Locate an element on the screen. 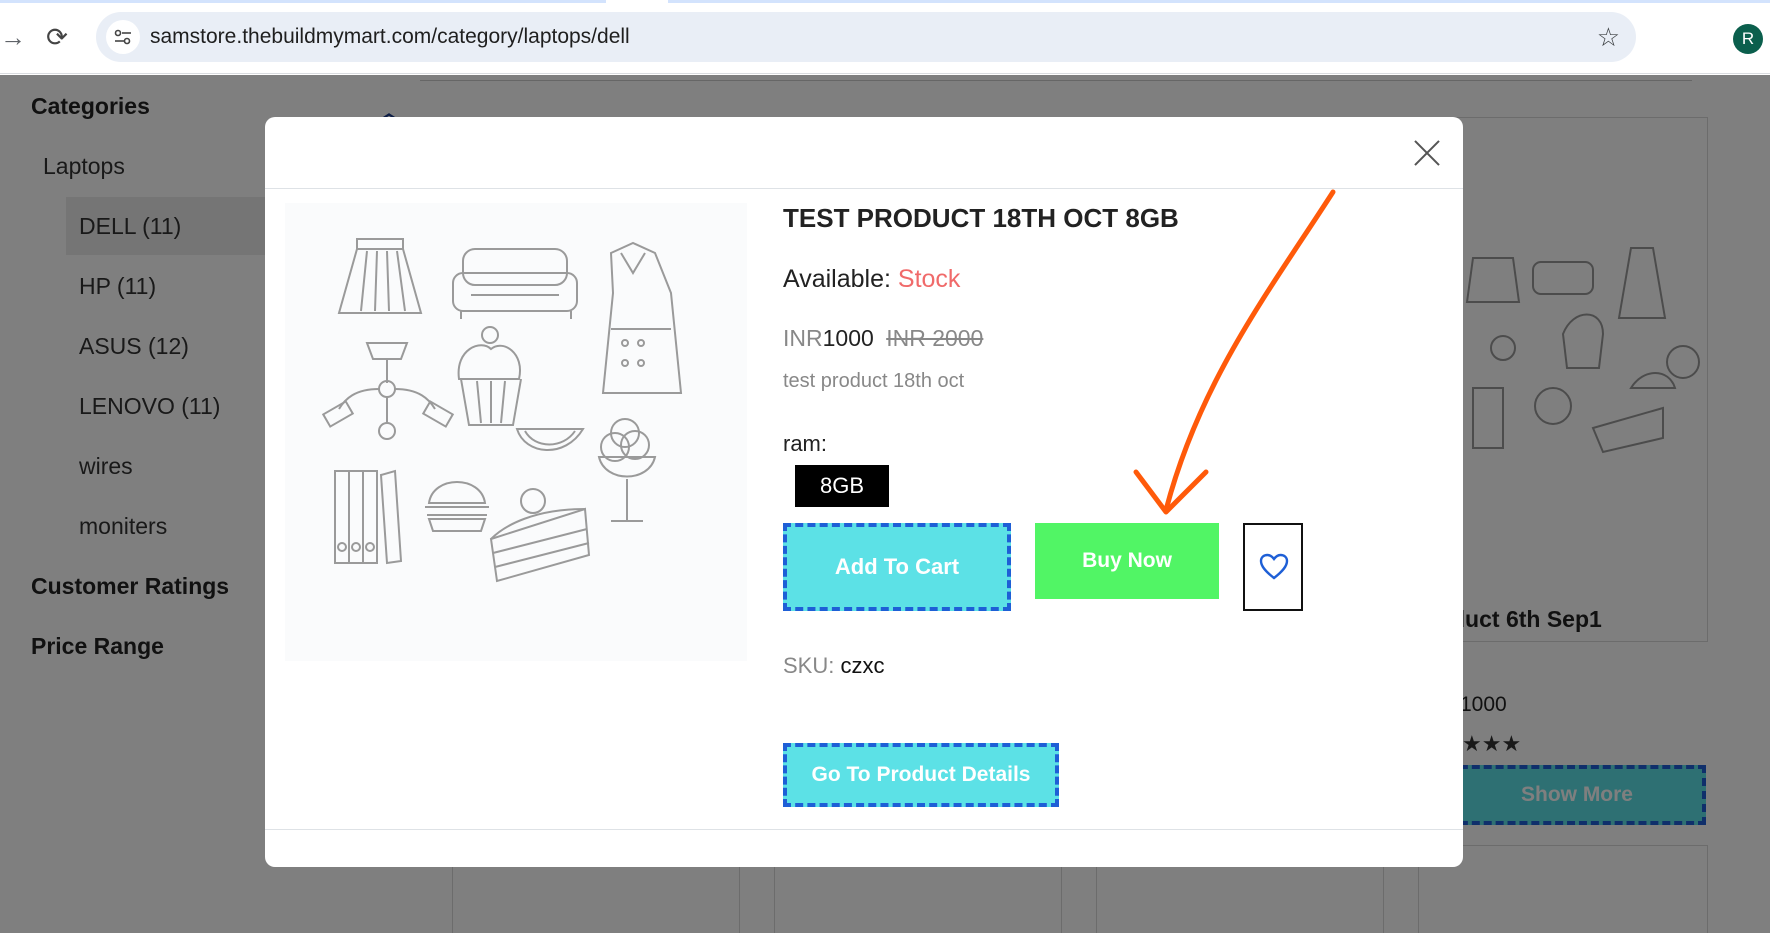  site-info-icon is located at coordinates (123, 37).